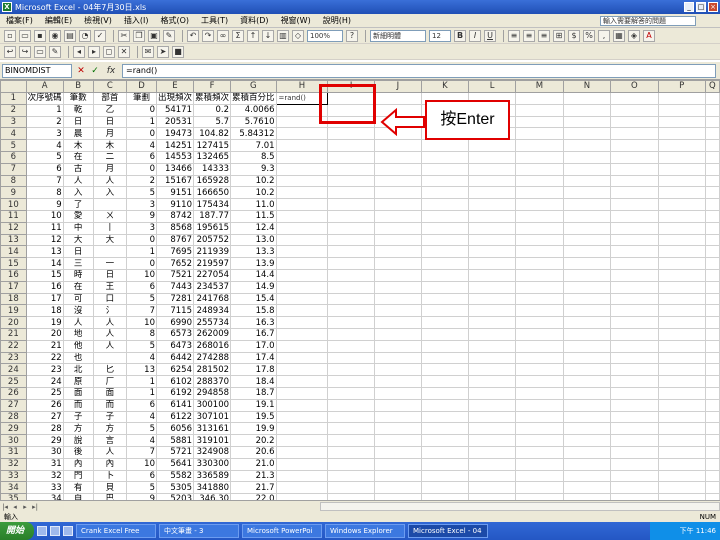 Image resolution: width=720 pixels, height=540 pixels. Describe the element at coordinates (268, 35) in the screenshot. I see `sort-desc-icon: ↓` at that location.